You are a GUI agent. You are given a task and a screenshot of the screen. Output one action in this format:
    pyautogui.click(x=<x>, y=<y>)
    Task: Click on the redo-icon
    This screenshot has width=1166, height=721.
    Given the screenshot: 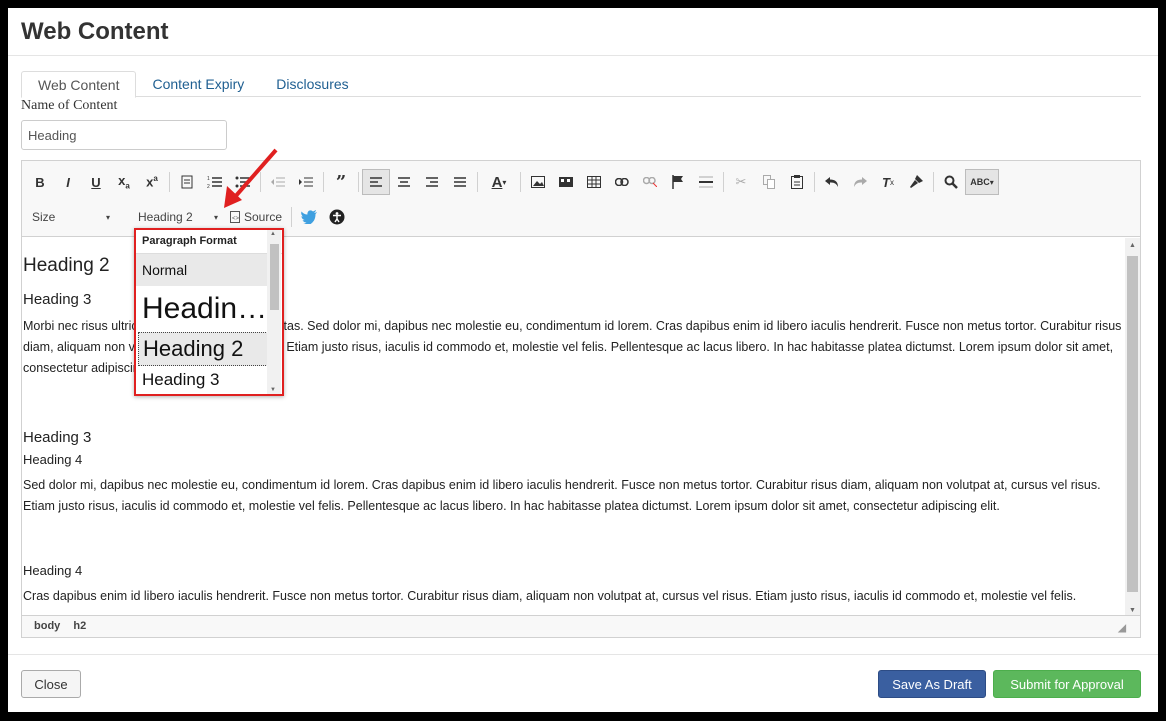 What is the action you would take?
    pyautogui.click(x=860, y=182)
    